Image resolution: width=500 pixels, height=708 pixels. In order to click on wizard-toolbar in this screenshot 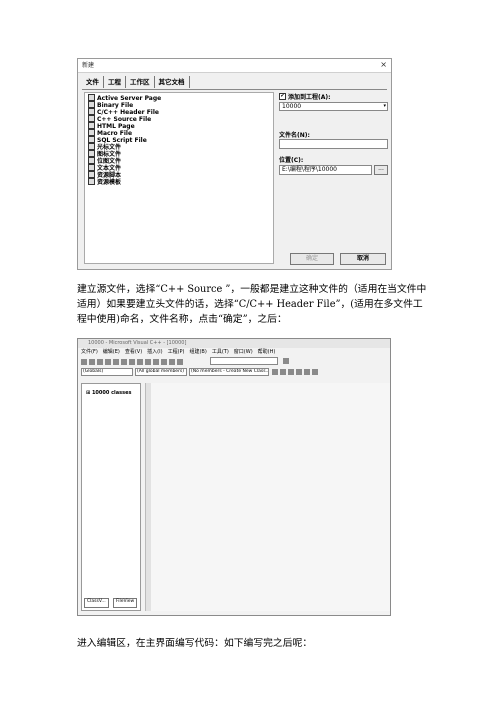, I will do `click(296, 371)`.